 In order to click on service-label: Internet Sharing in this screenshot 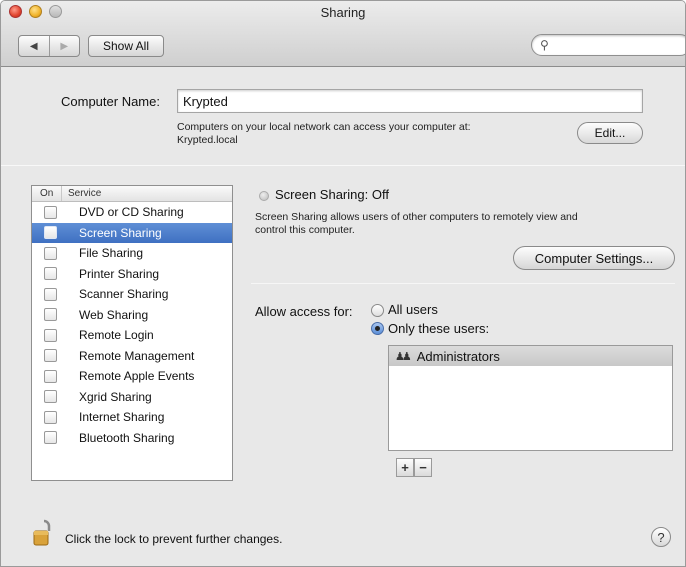, I will do `click(122, 417)`.